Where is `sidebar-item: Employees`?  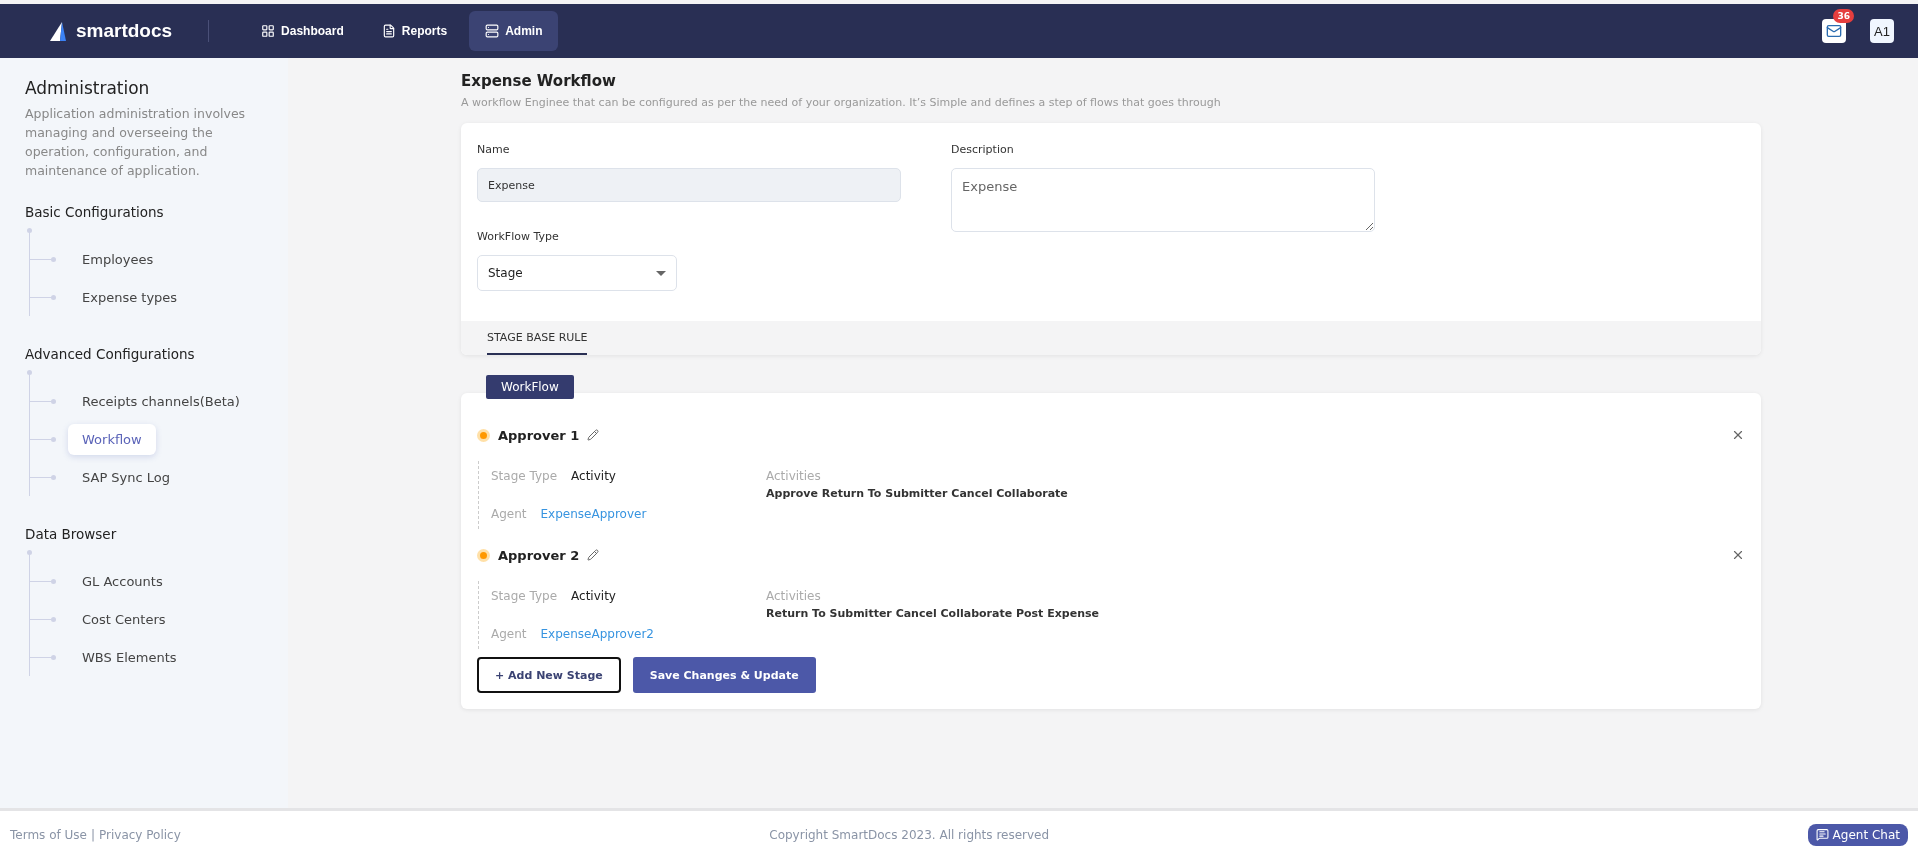 sidebar-item: Employees is located at coordinates (118, 259).